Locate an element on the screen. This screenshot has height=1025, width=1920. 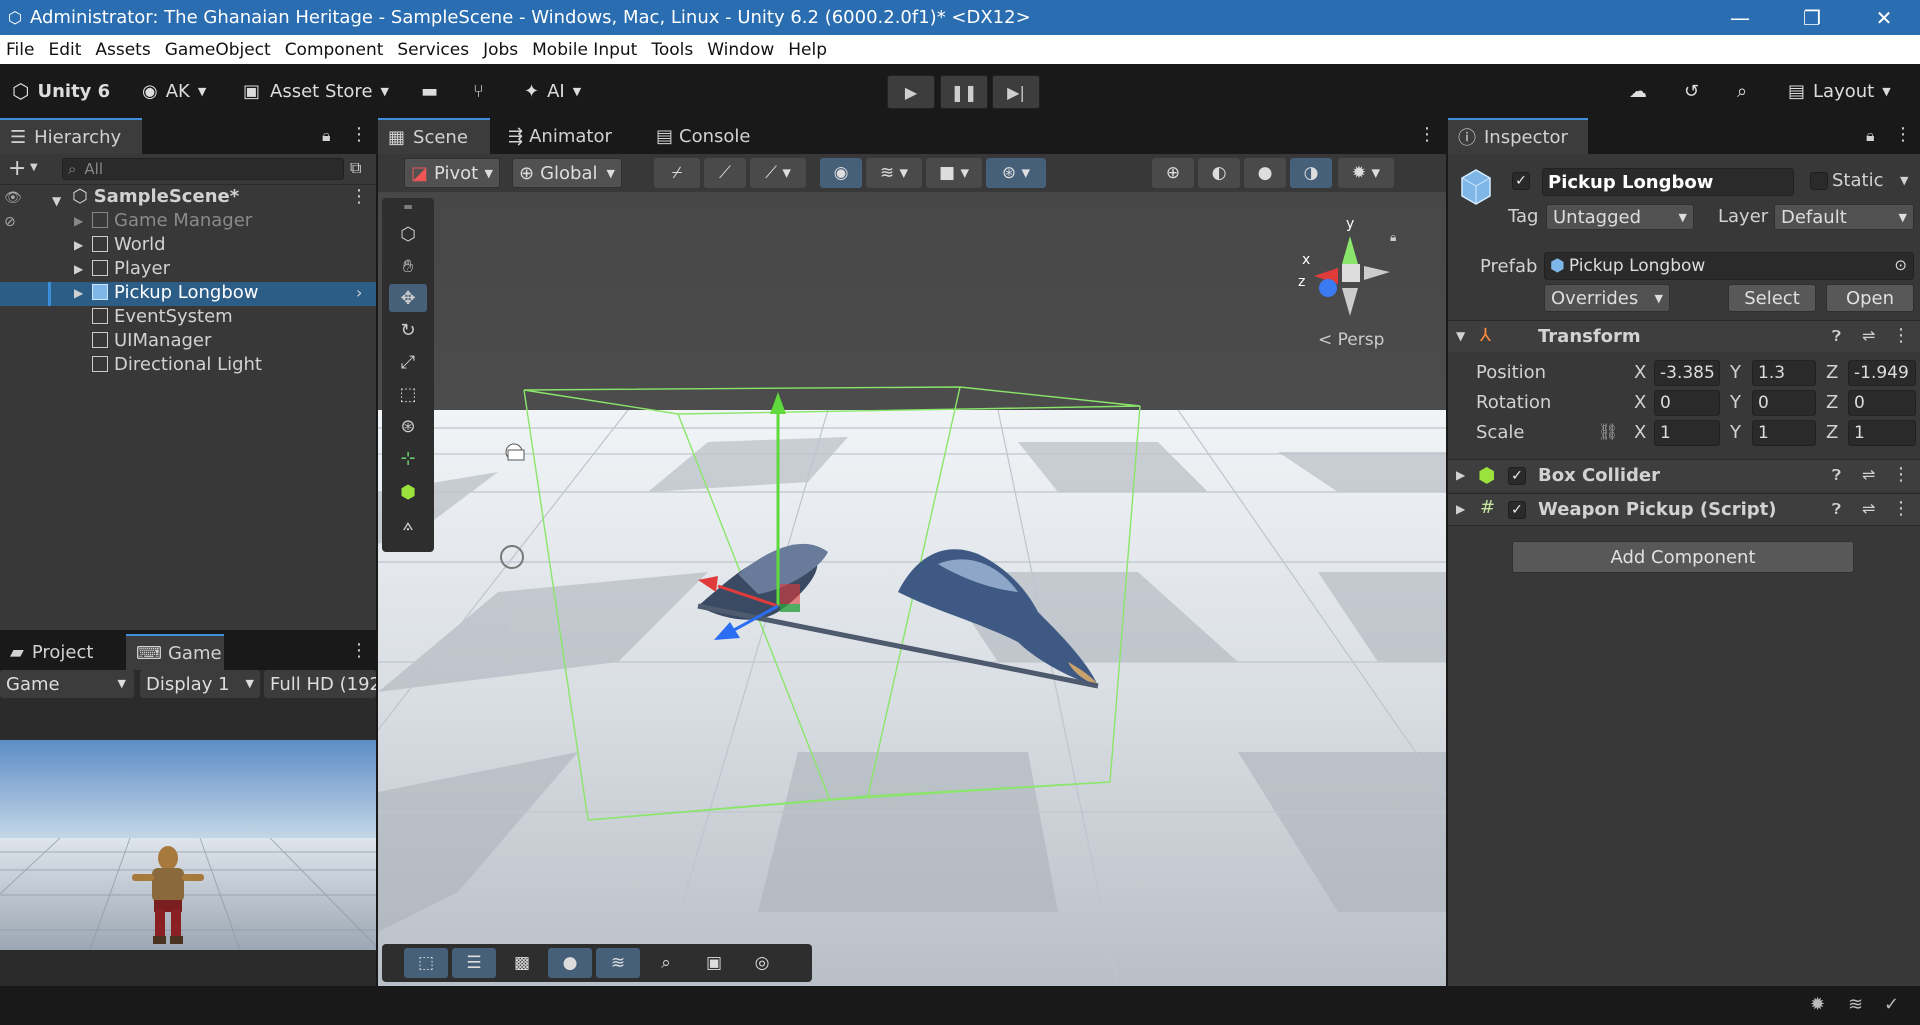
transform-header: ▼ ⅄ Transform ❓︎ ⇌ ⋮ is located at coordinates (1684, 336).